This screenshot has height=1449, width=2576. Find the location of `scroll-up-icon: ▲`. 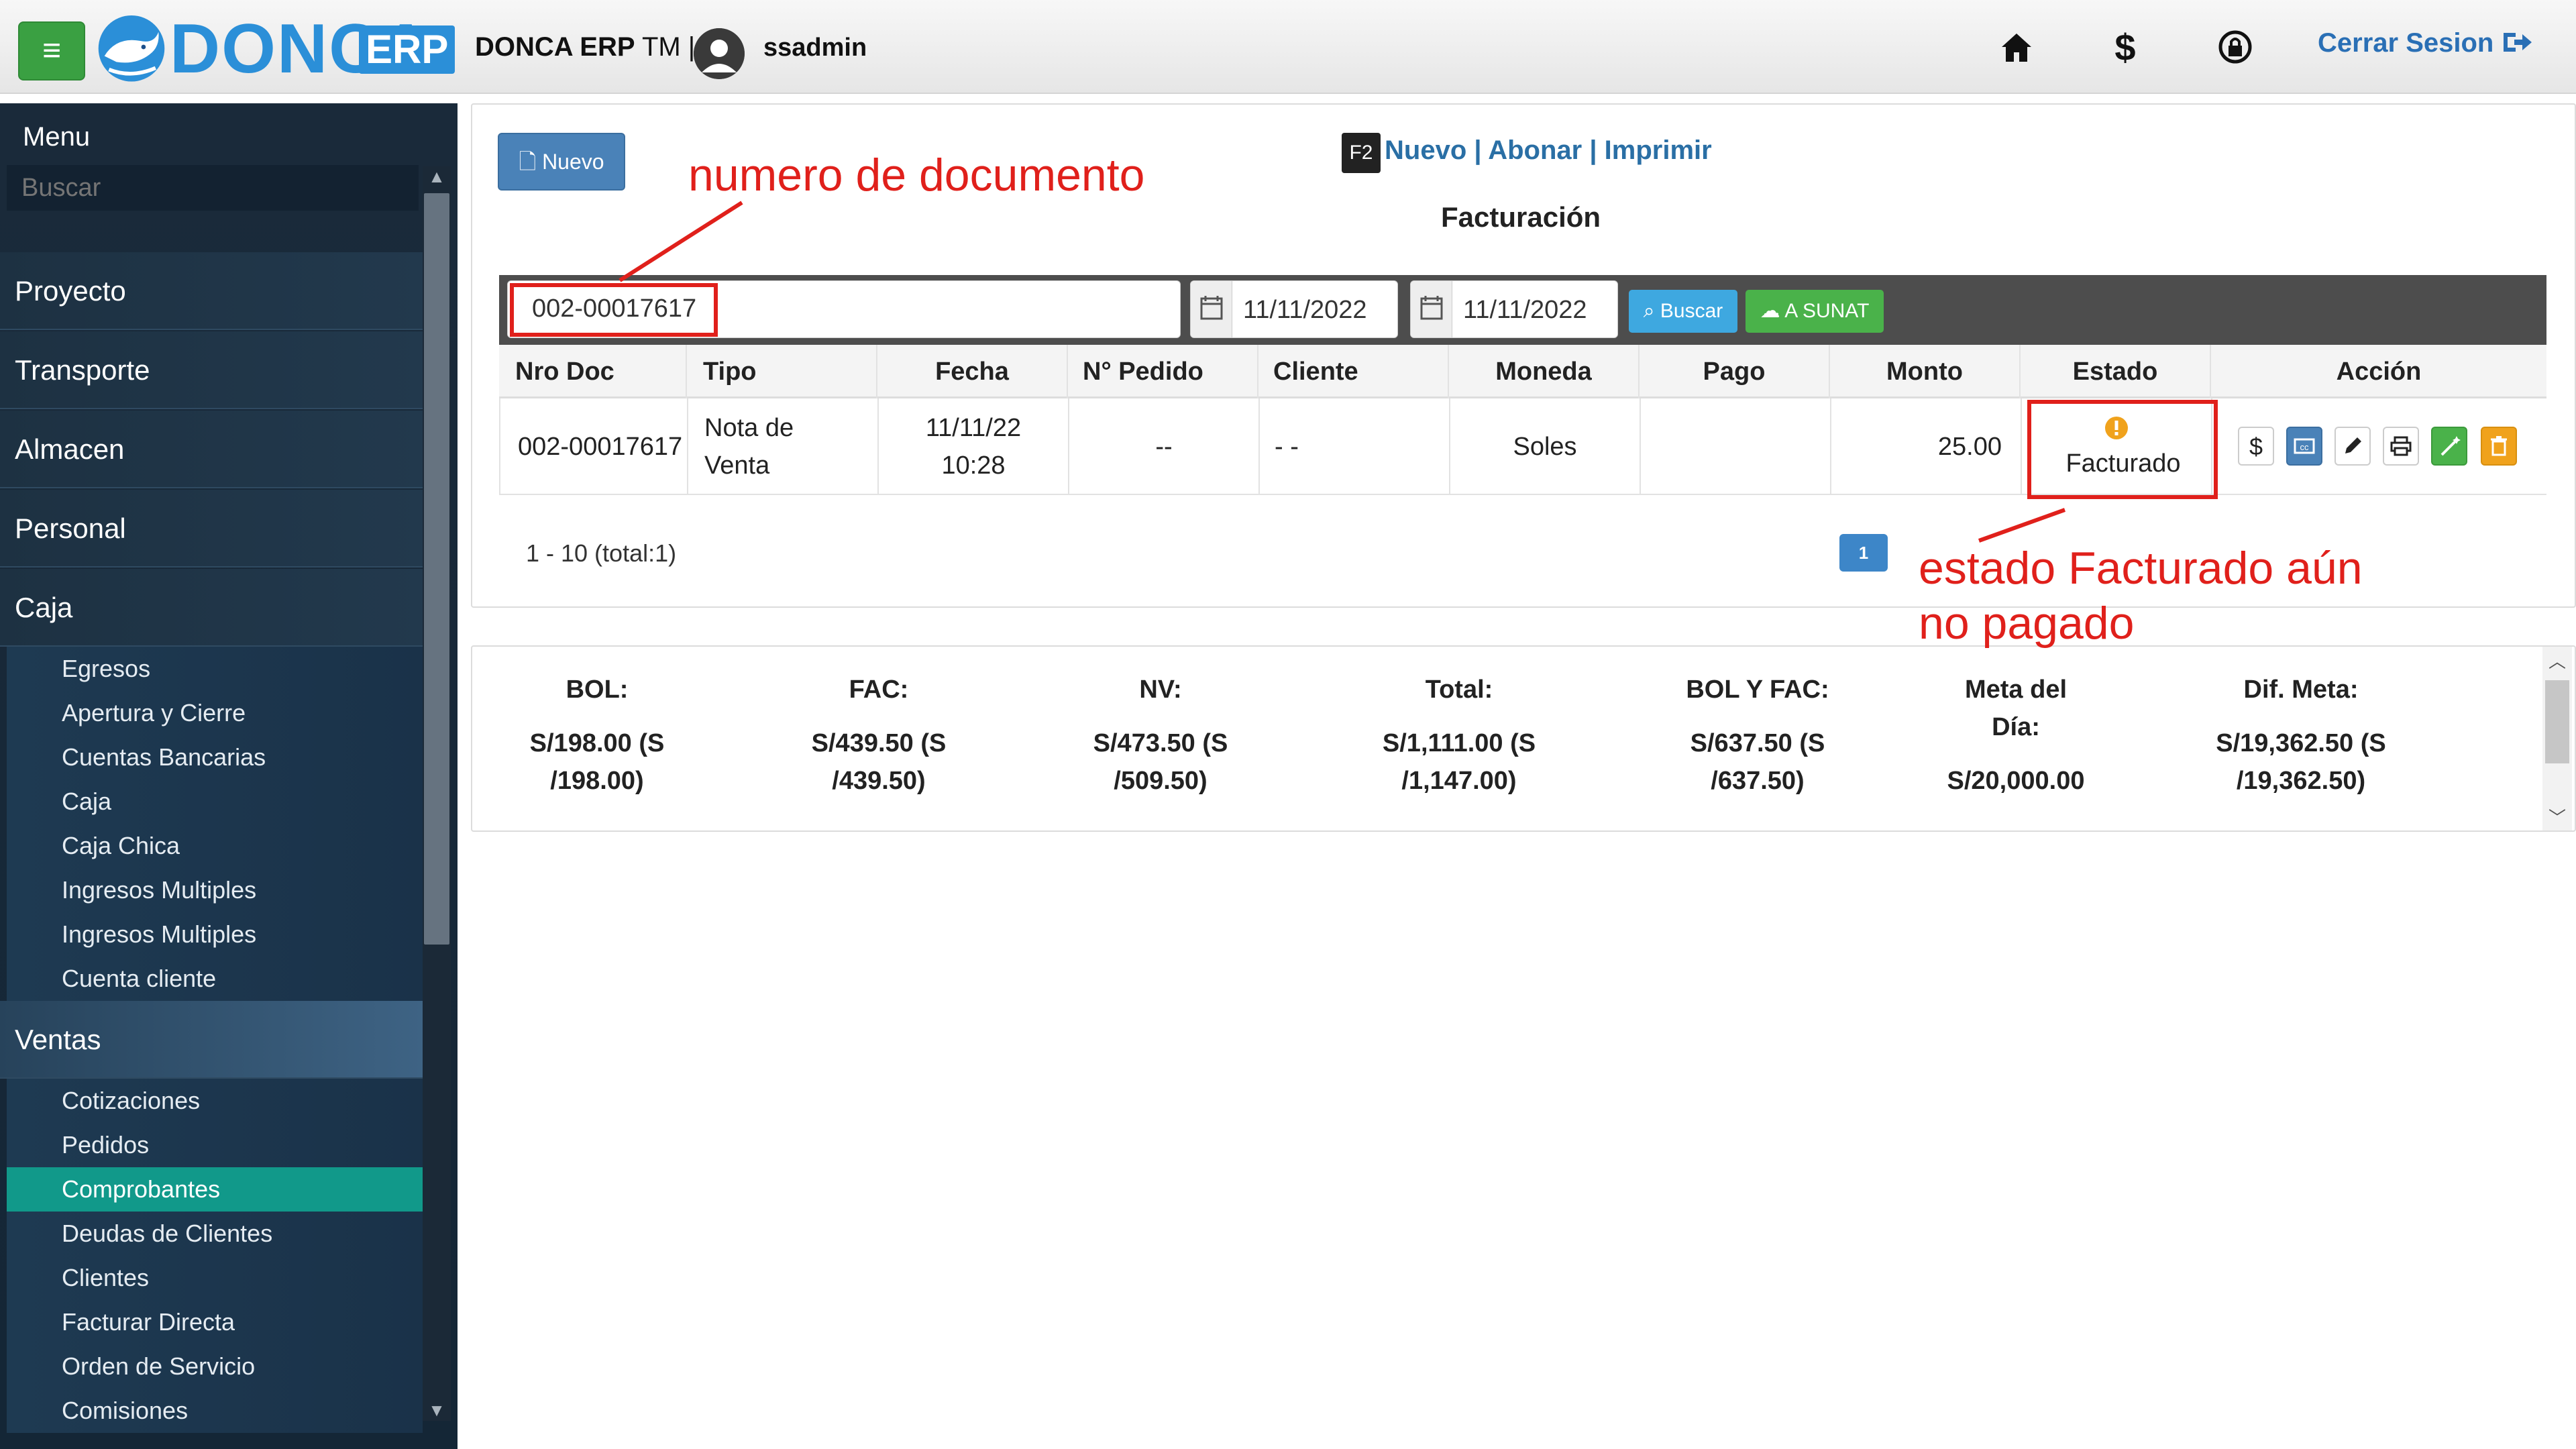

scroll-up-icon: ▲ is located at coordinates (437, 176).